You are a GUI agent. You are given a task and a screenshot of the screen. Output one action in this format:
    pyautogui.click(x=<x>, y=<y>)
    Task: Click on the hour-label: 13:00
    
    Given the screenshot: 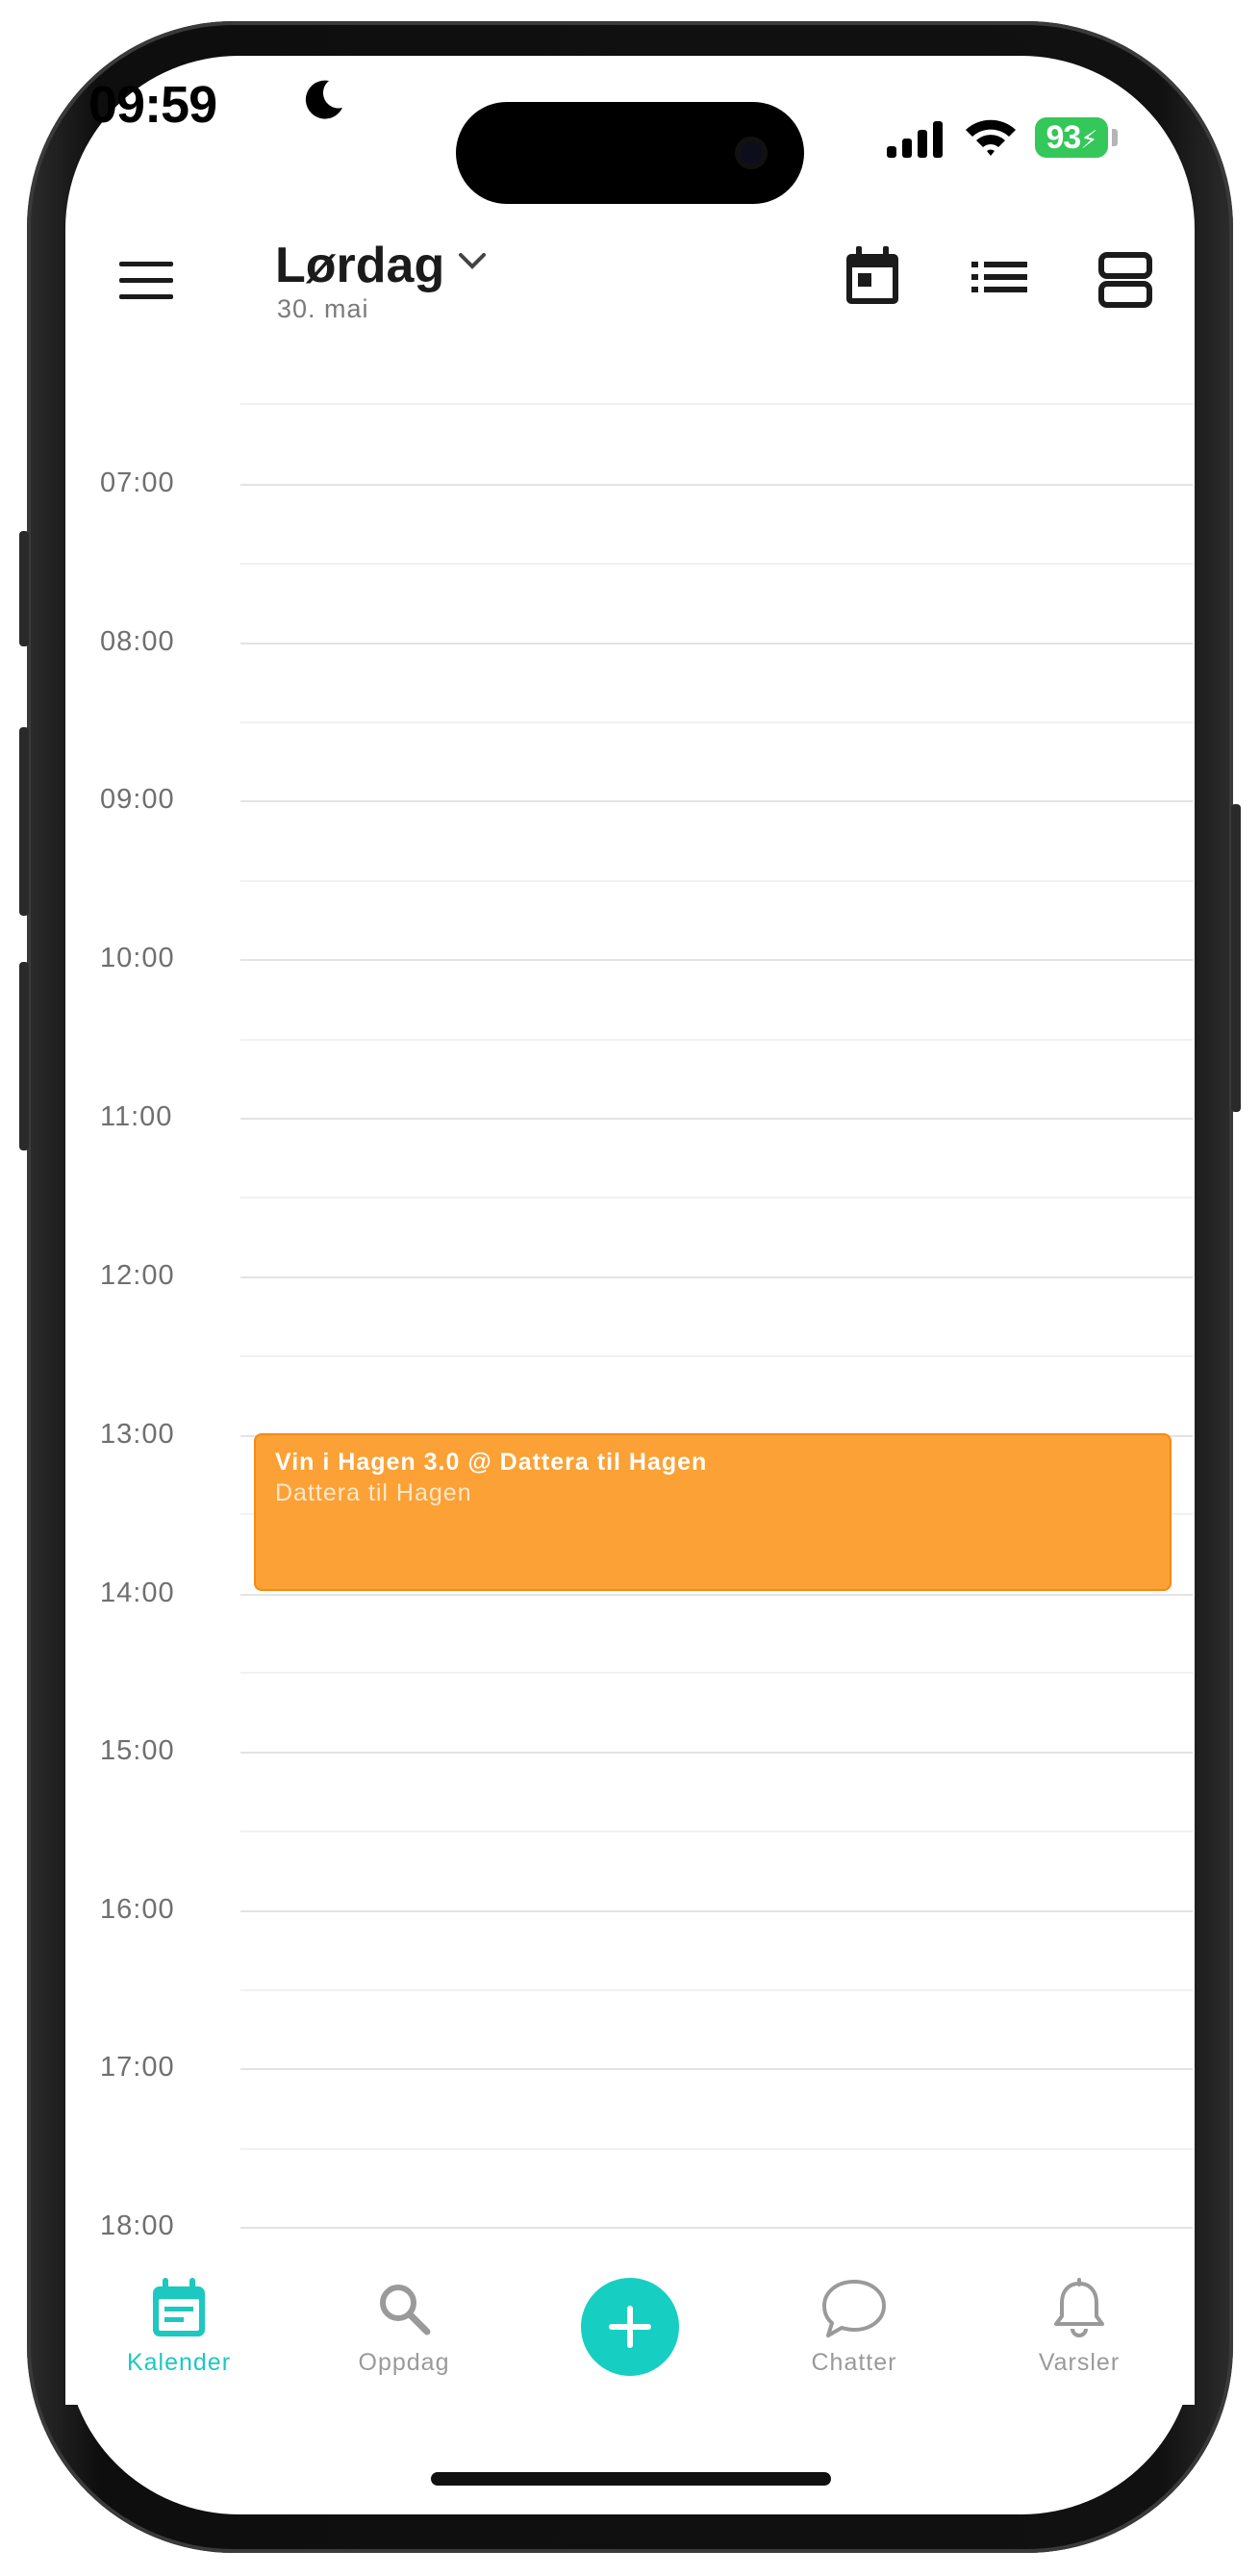 What is the action you would take?
    pyautogui.click(x=138, y=1434)
    